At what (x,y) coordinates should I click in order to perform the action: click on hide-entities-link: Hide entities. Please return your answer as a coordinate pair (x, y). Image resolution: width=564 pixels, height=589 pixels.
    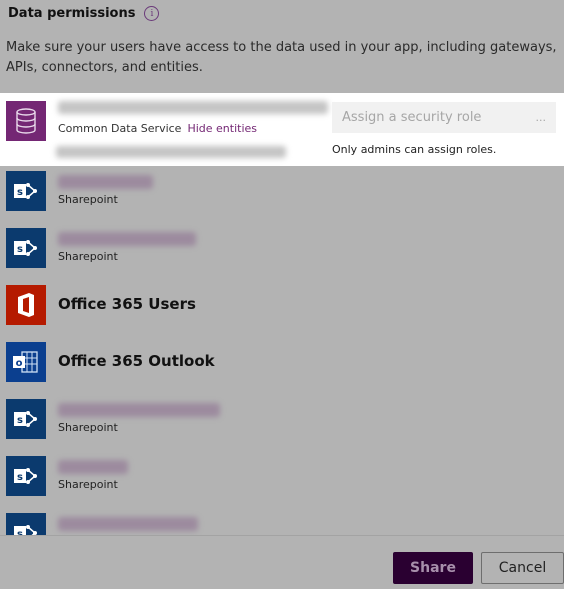
    Looking at the image, I should click on (222, 128).